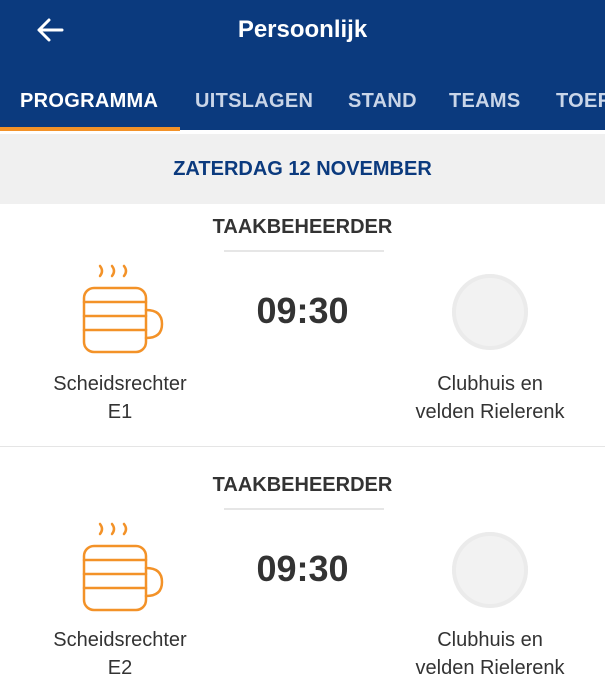 The width and height of the screenshot is (605, 682). What do you see at coordinates (89, 106) in the screenshot?
I see `tab-programma: PROGRAMMA` at bounding box center [89, 106].